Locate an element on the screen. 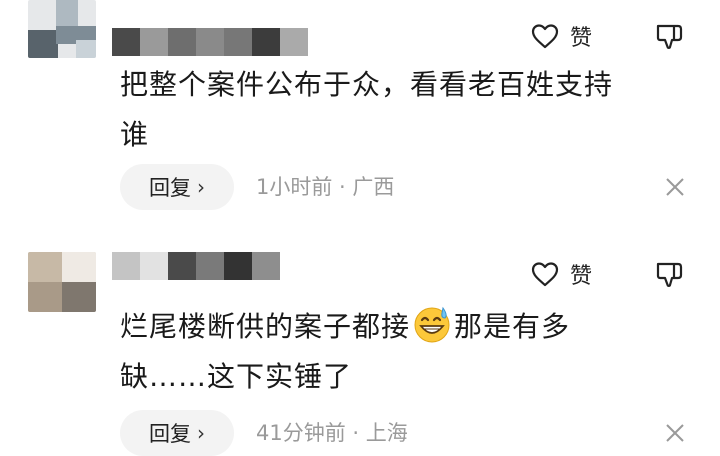 This screenshot has height=456, width=720. comment-text-line: 把整个案件公布于众，看看老百姓支持 is located at coordinates (367, 84).